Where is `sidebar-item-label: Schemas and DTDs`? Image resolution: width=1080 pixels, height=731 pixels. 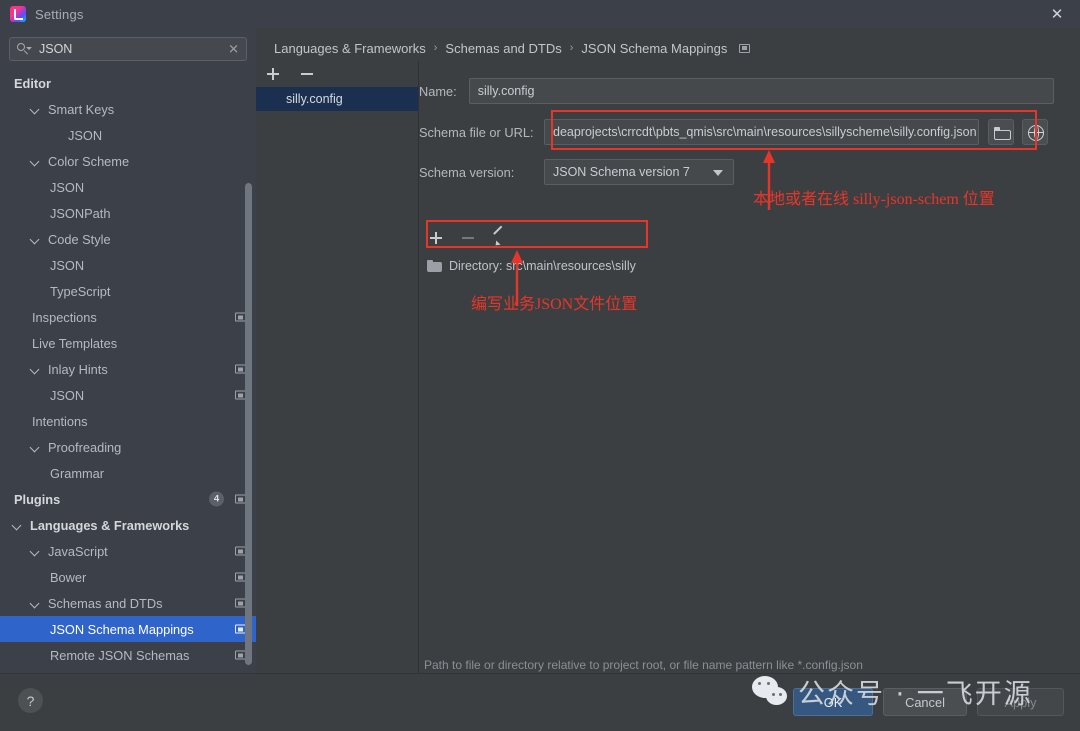 sidebar-item-label: Schemas and DTDs is located at coordinates (105, 603).